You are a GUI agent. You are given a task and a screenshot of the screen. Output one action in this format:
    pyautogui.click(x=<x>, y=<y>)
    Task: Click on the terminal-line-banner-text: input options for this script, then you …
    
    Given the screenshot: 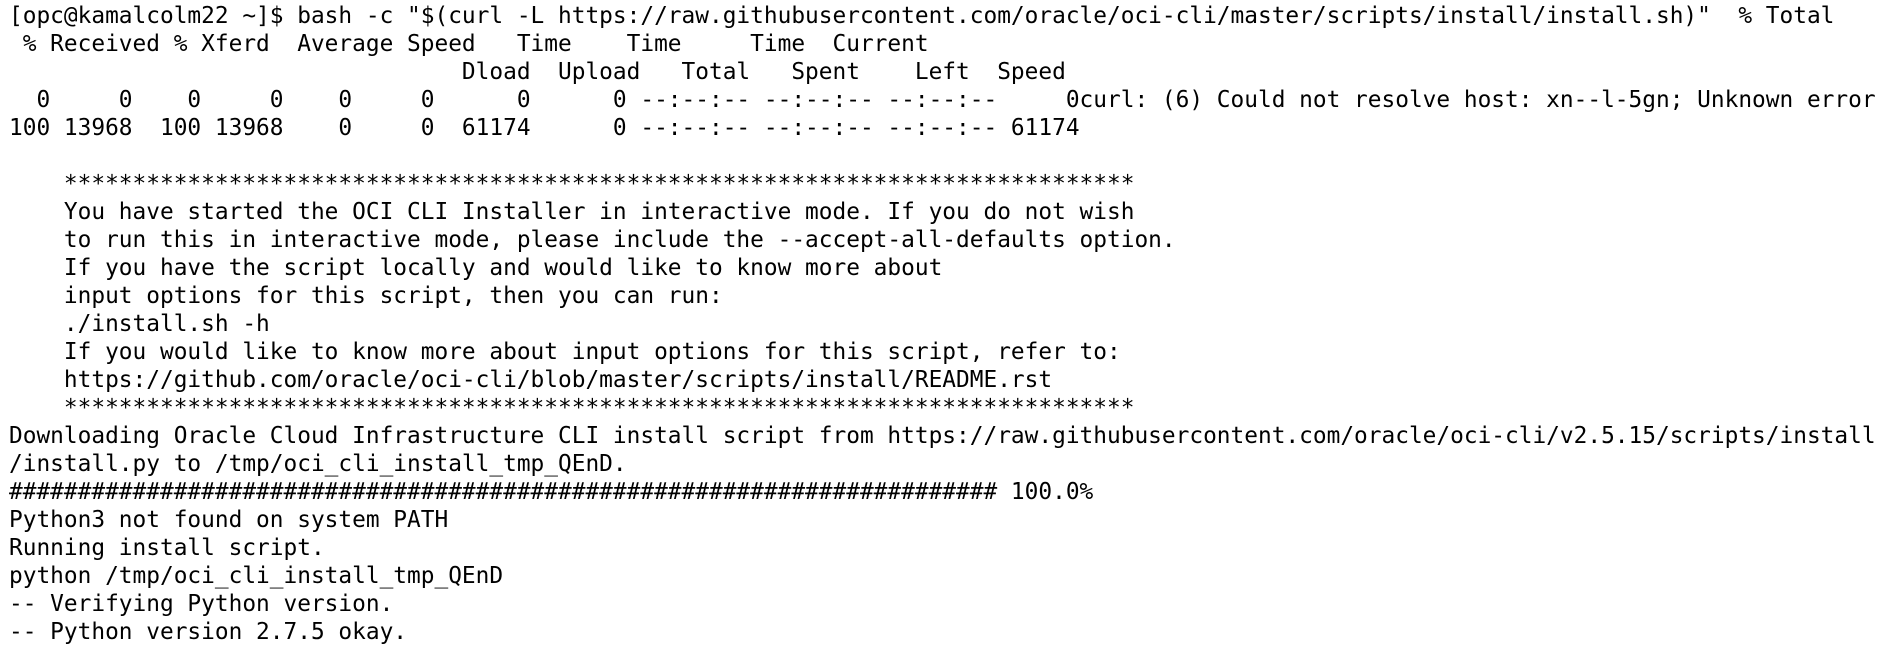 What is the action you would take?
    pyautogui.click(x=366, y=296)
    